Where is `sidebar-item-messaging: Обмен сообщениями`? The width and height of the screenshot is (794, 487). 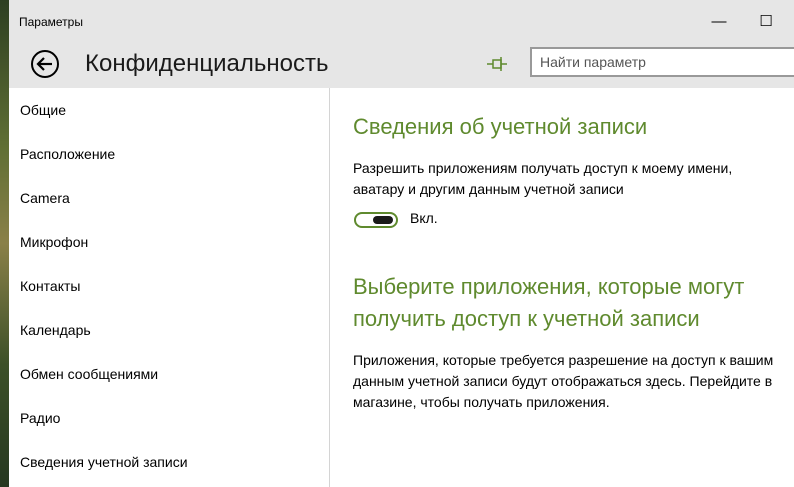
sidebar-item-messaging: Обмен сообщениями is located at coordinates (89, 374).